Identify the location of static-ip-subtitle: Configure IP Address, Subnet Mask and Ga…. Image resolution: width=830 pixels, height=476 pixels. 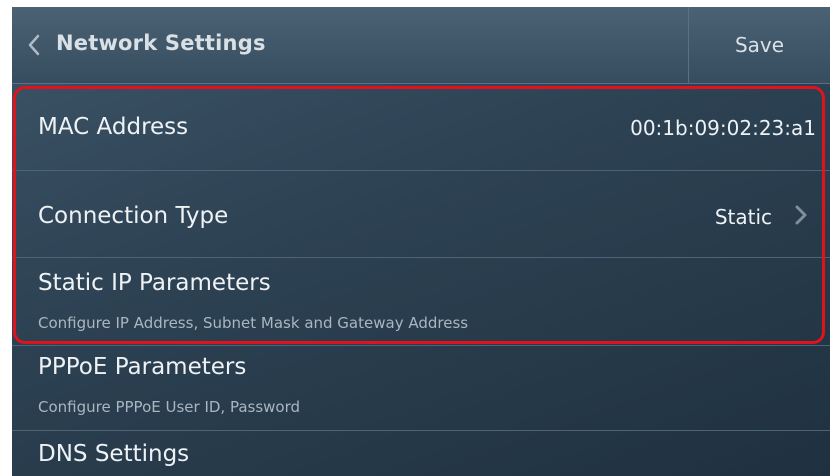
(253, 323).